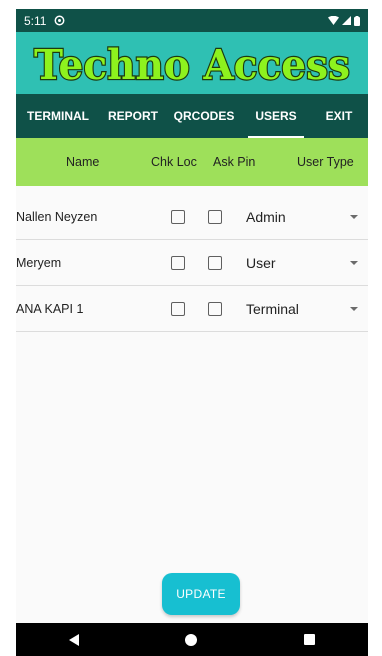 The image size is (382, 656). I want to click on app-title: Techno Access, so click(192, 65).